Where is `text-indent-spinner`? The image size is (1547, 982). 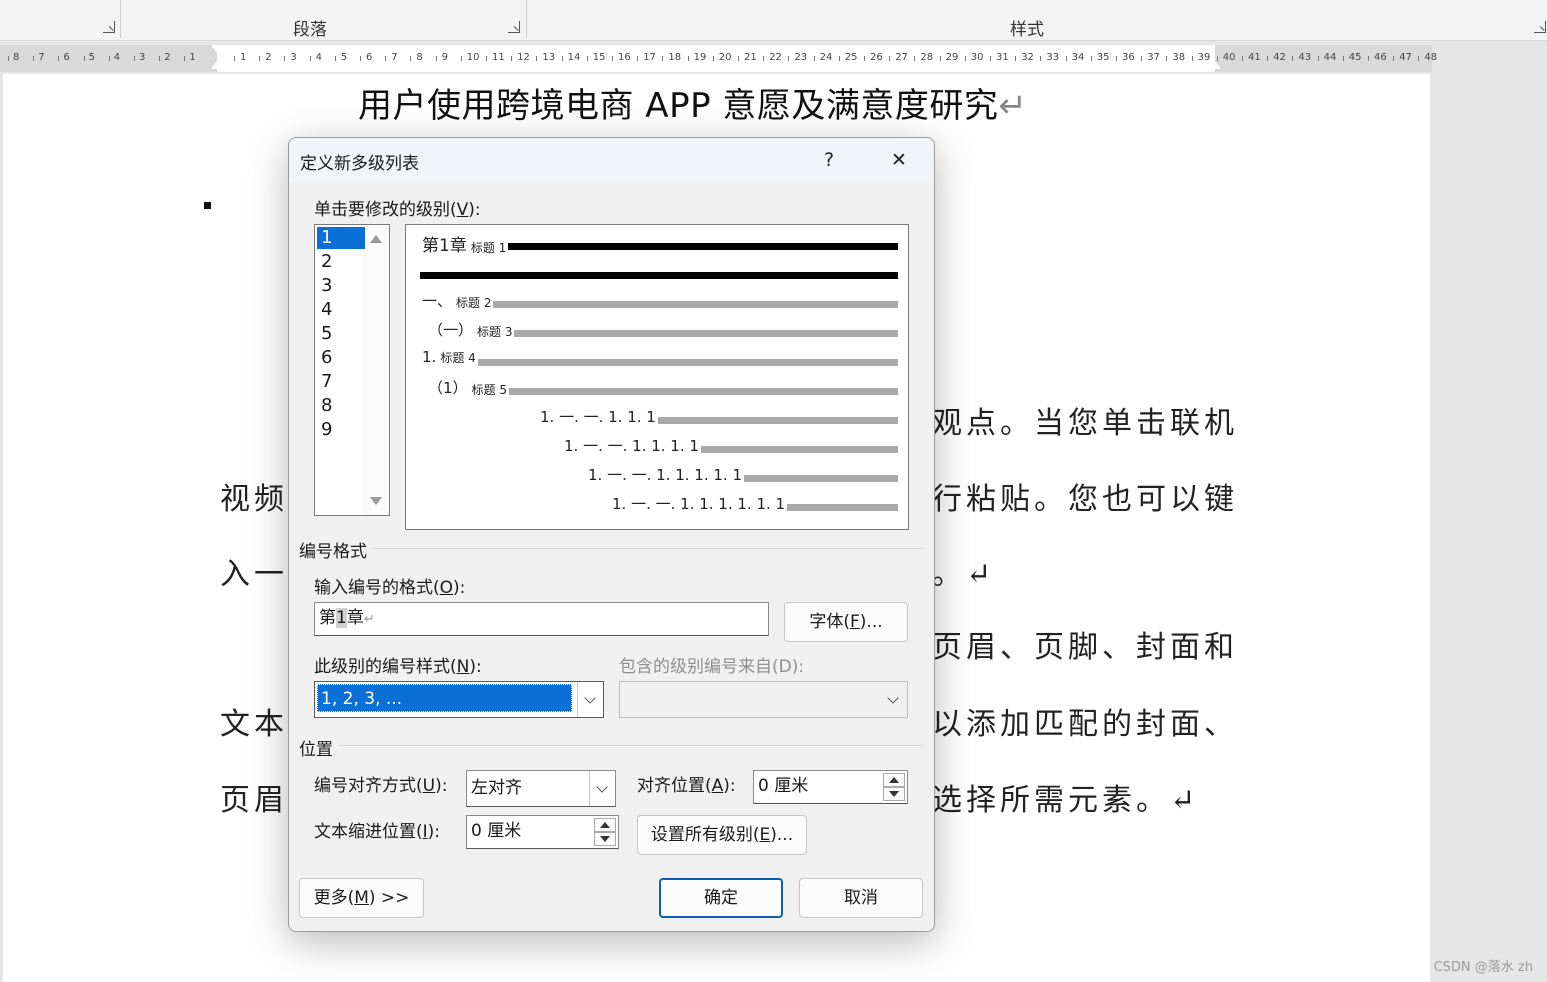 text-indent-spinner is located at coordinates (605, 832).